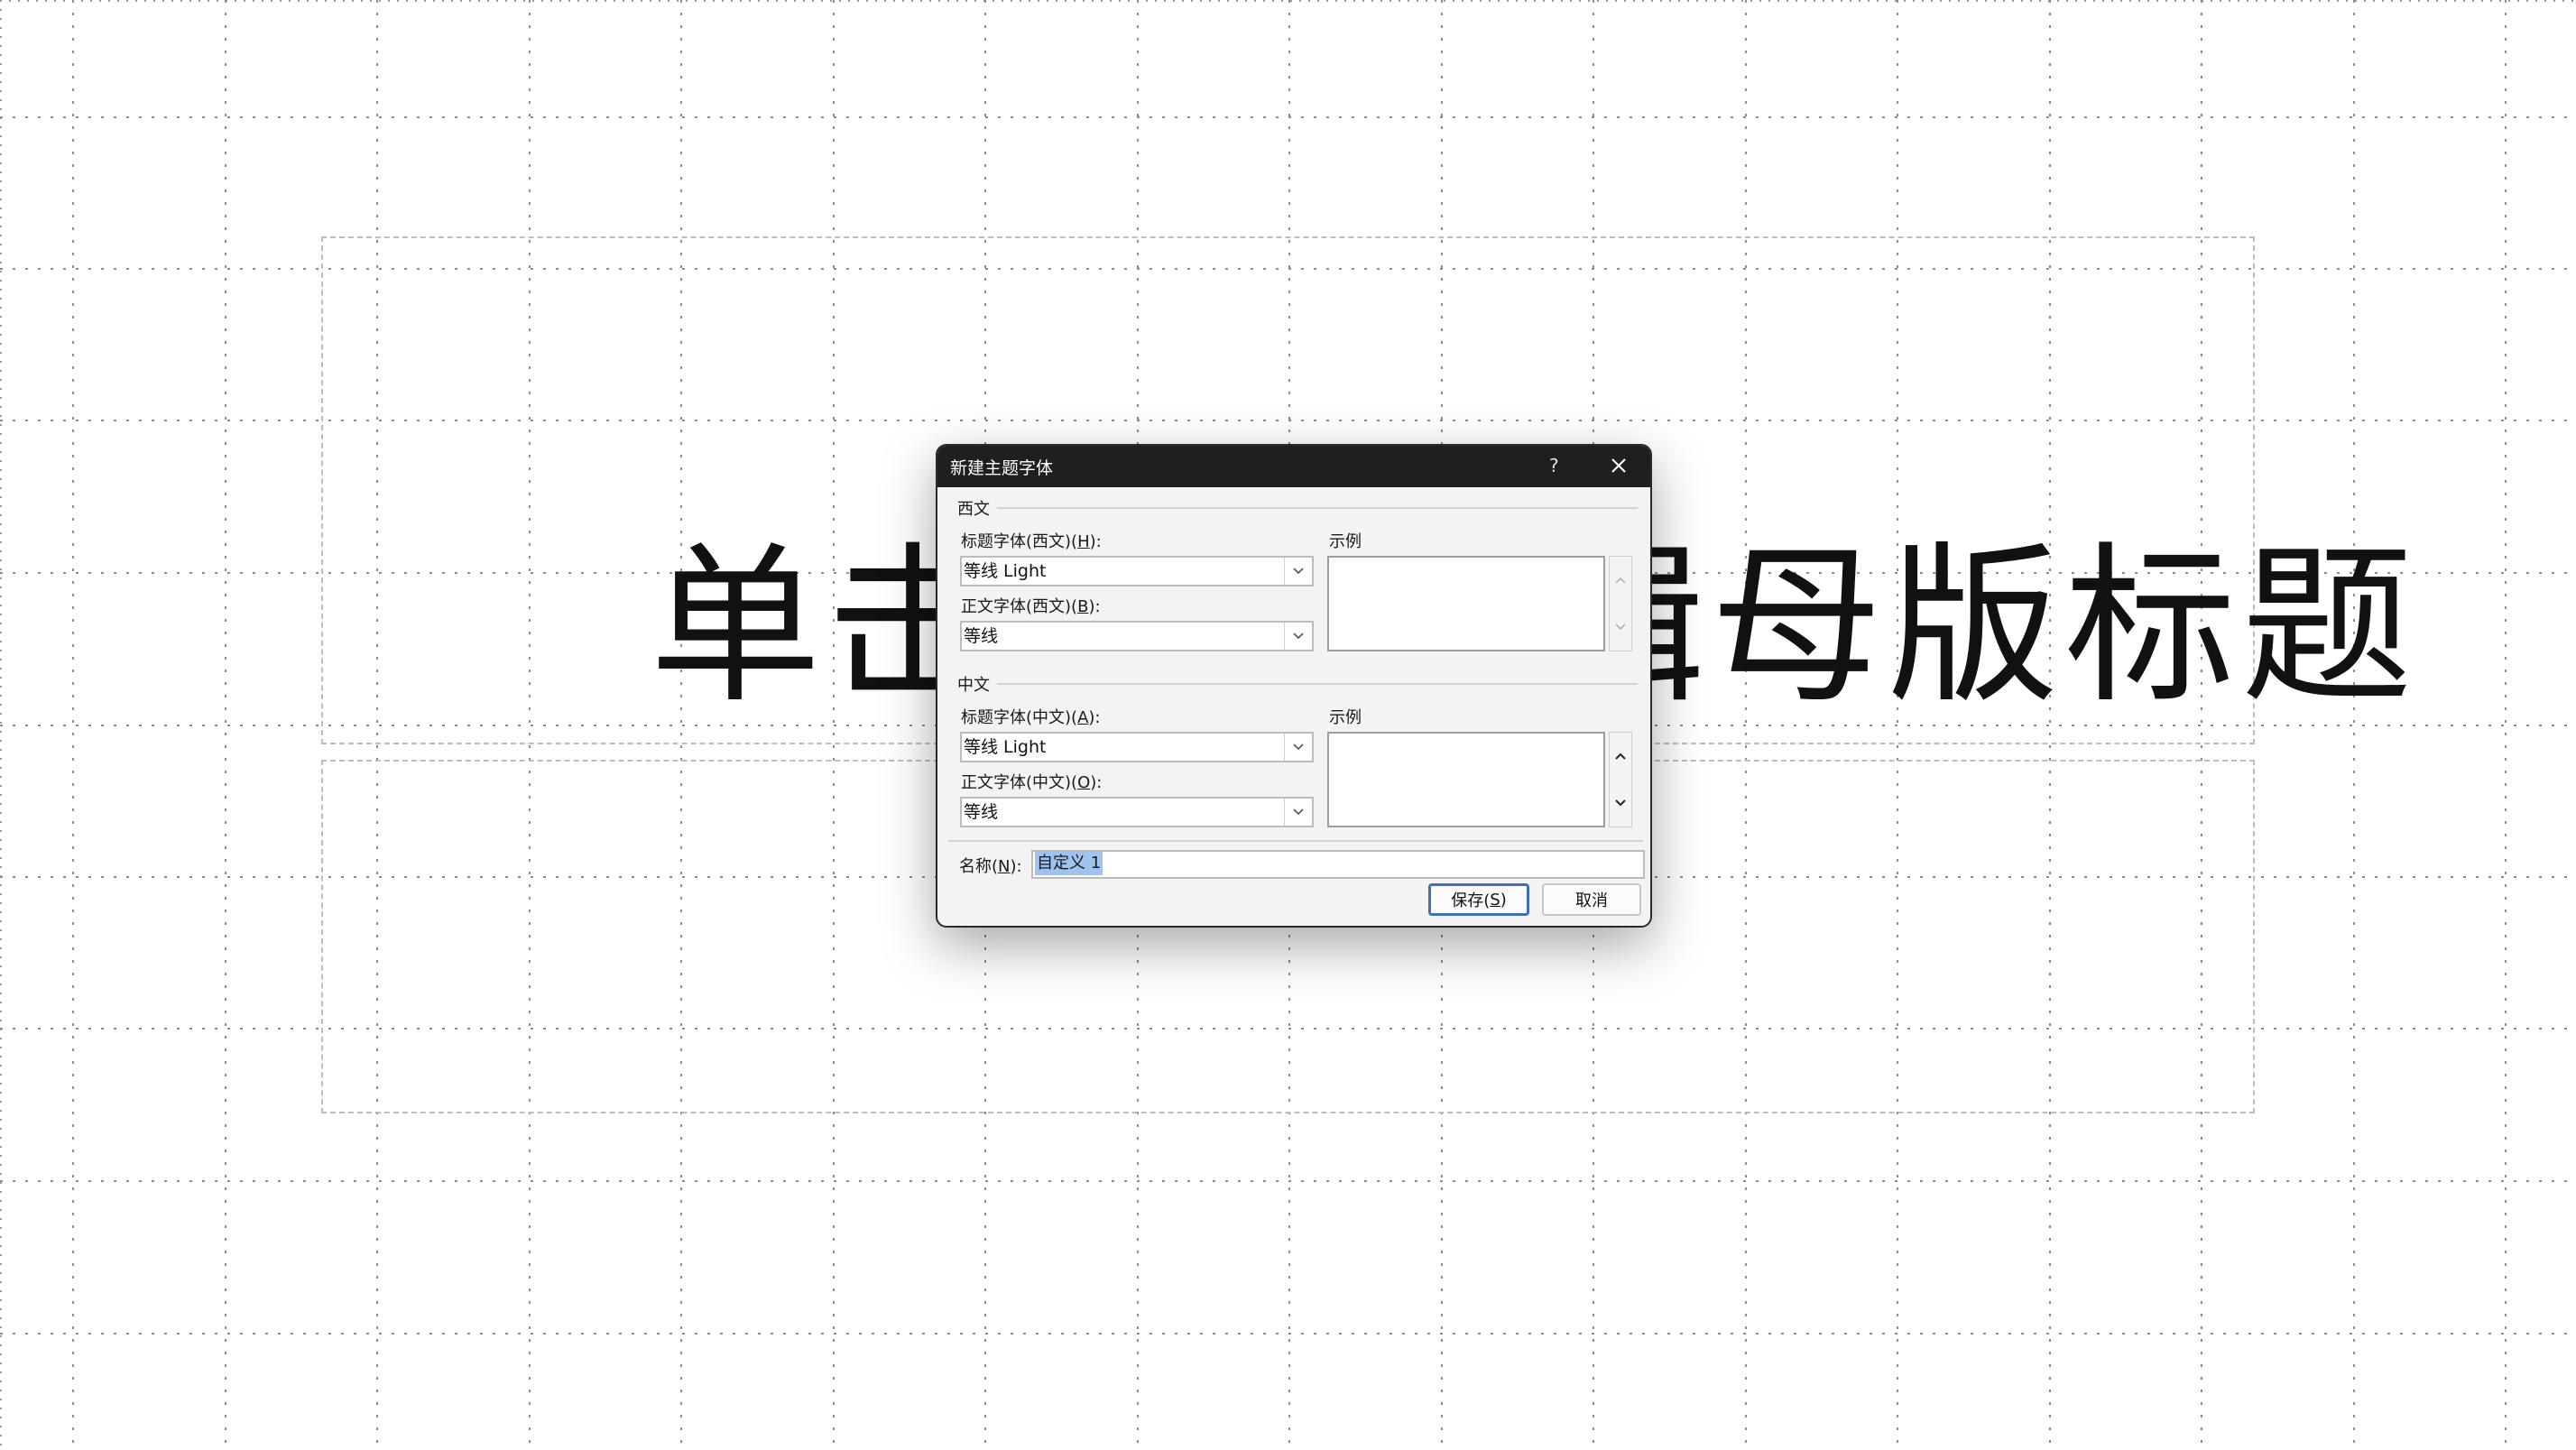 Image resolution: width=2576 pixels, height=1450 pixels. I want to click on close-icon, so click(1618, 465).